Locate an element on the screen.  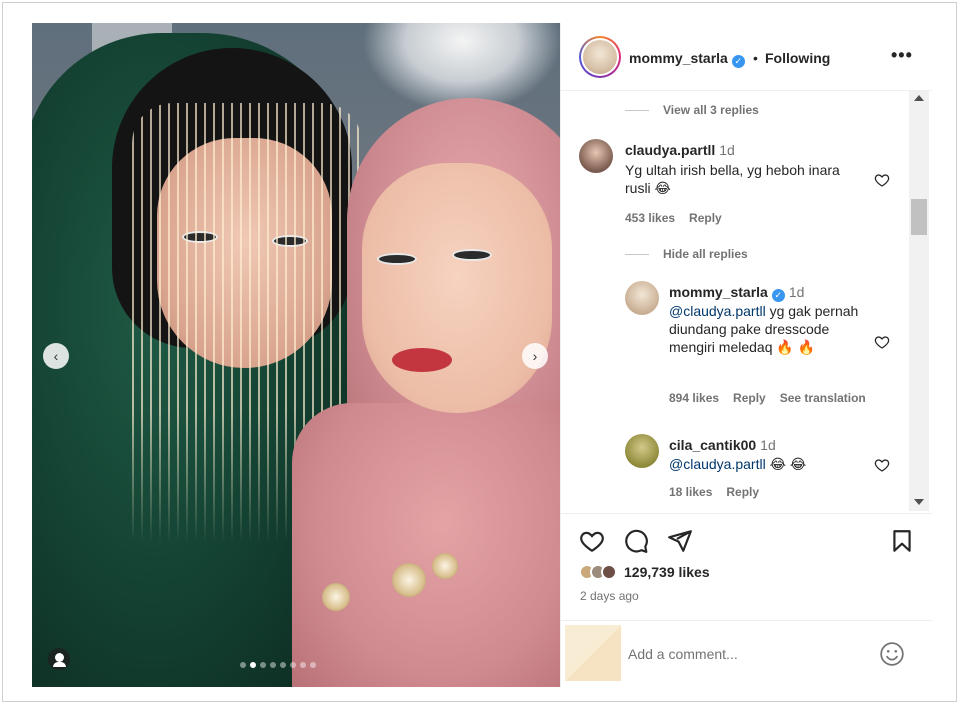
chevron-left-icon: ‹ is located at coordinates (56, 356).